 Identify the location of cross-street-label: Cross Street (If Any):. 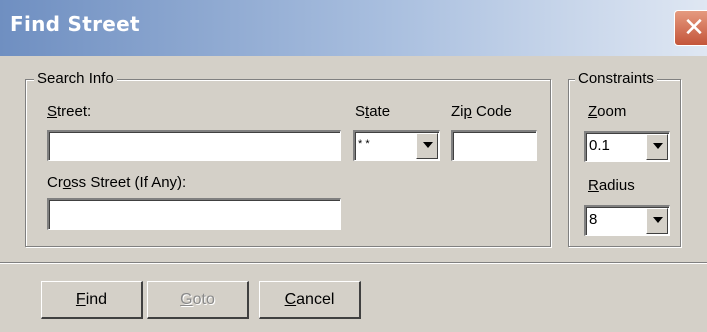
(117, 182).